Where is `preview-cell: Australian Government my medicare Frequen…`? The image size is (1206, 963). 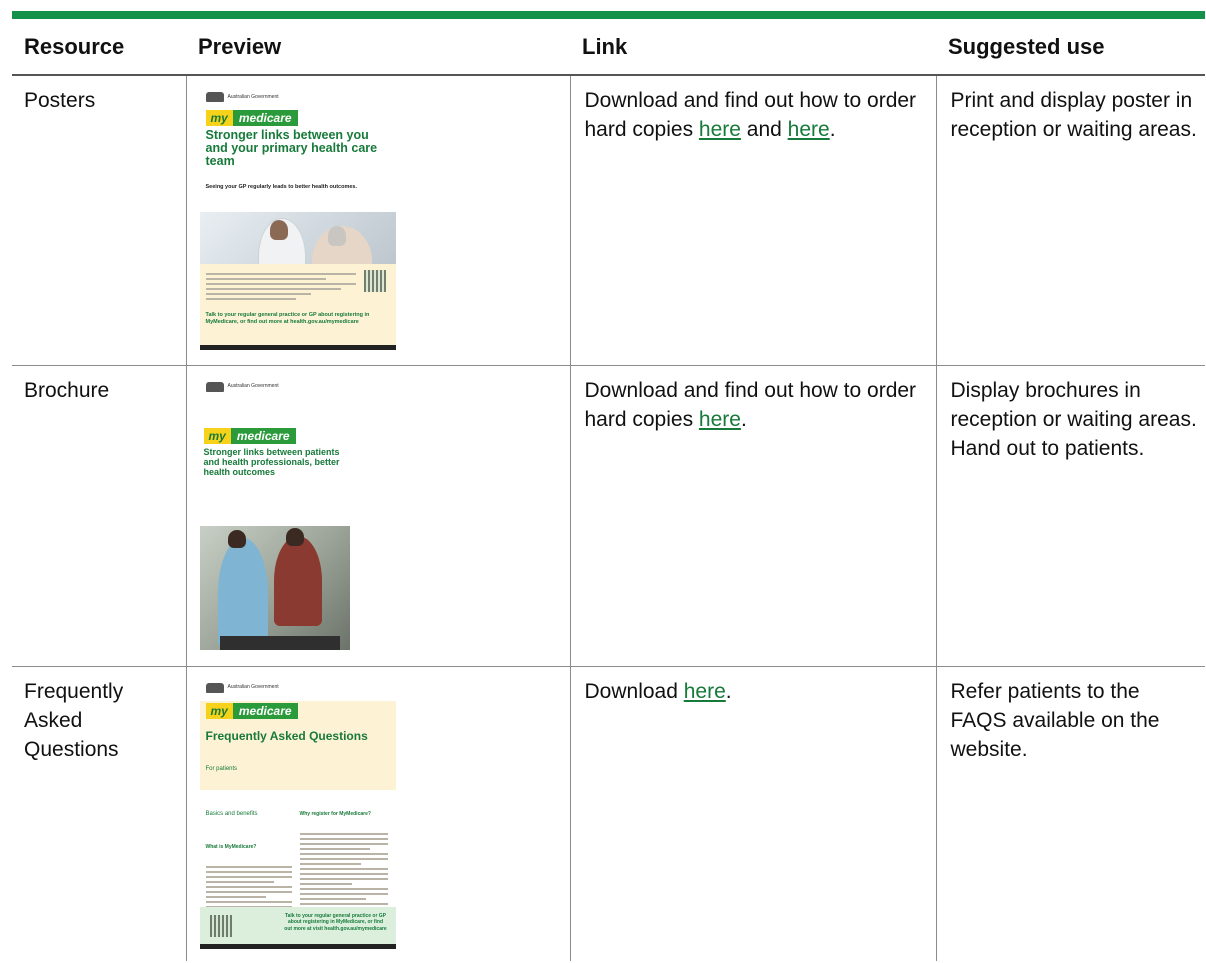 preview-cell: Australian Government my medicare Frequen… is located at coordinates (378, 813).